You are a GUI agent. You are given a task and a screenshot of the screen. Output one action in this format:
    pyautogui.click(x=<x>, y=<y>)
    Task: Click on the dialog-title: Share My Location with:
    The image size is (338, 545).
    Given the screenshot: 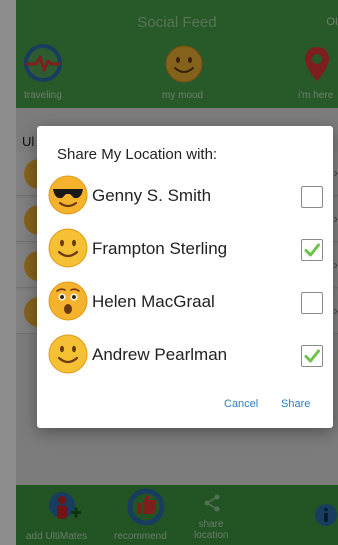 What is the action you would take?
    pyautogui.click(x=137, y=154)
    